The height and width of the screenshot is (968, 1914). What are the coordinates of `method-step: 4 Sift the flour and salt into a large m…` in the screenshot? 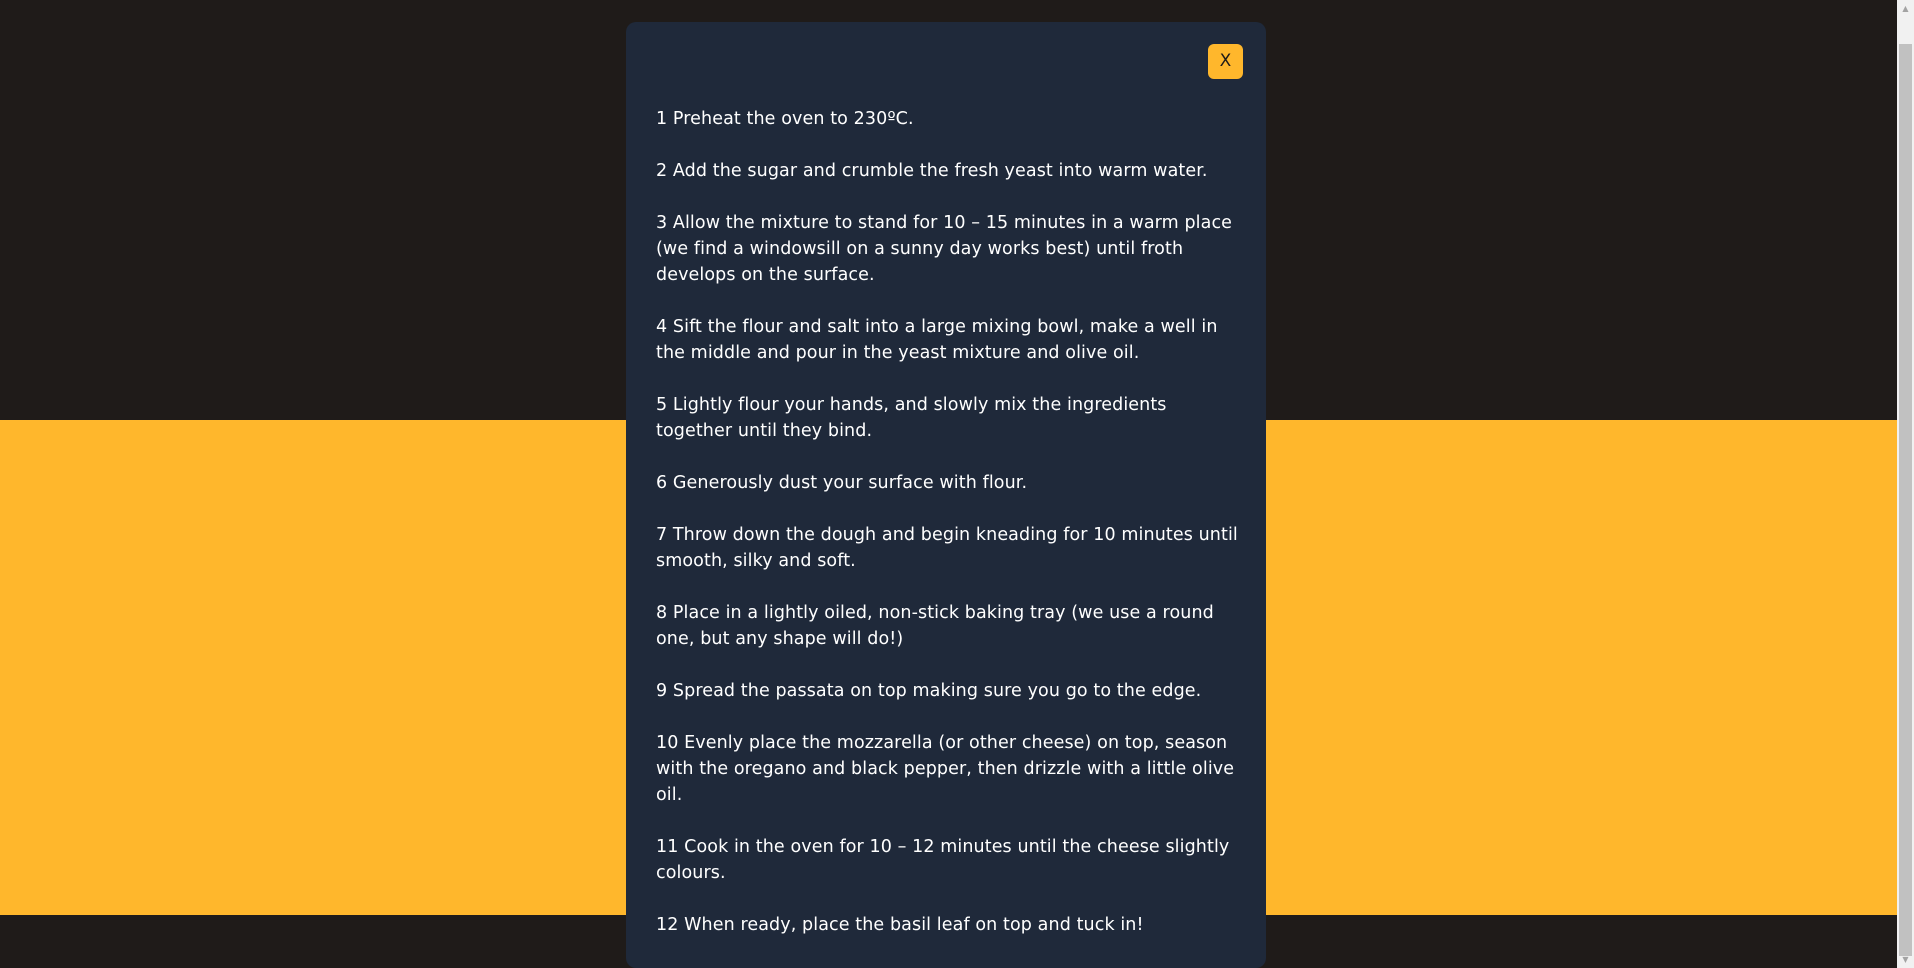 It's located at (937, 340).